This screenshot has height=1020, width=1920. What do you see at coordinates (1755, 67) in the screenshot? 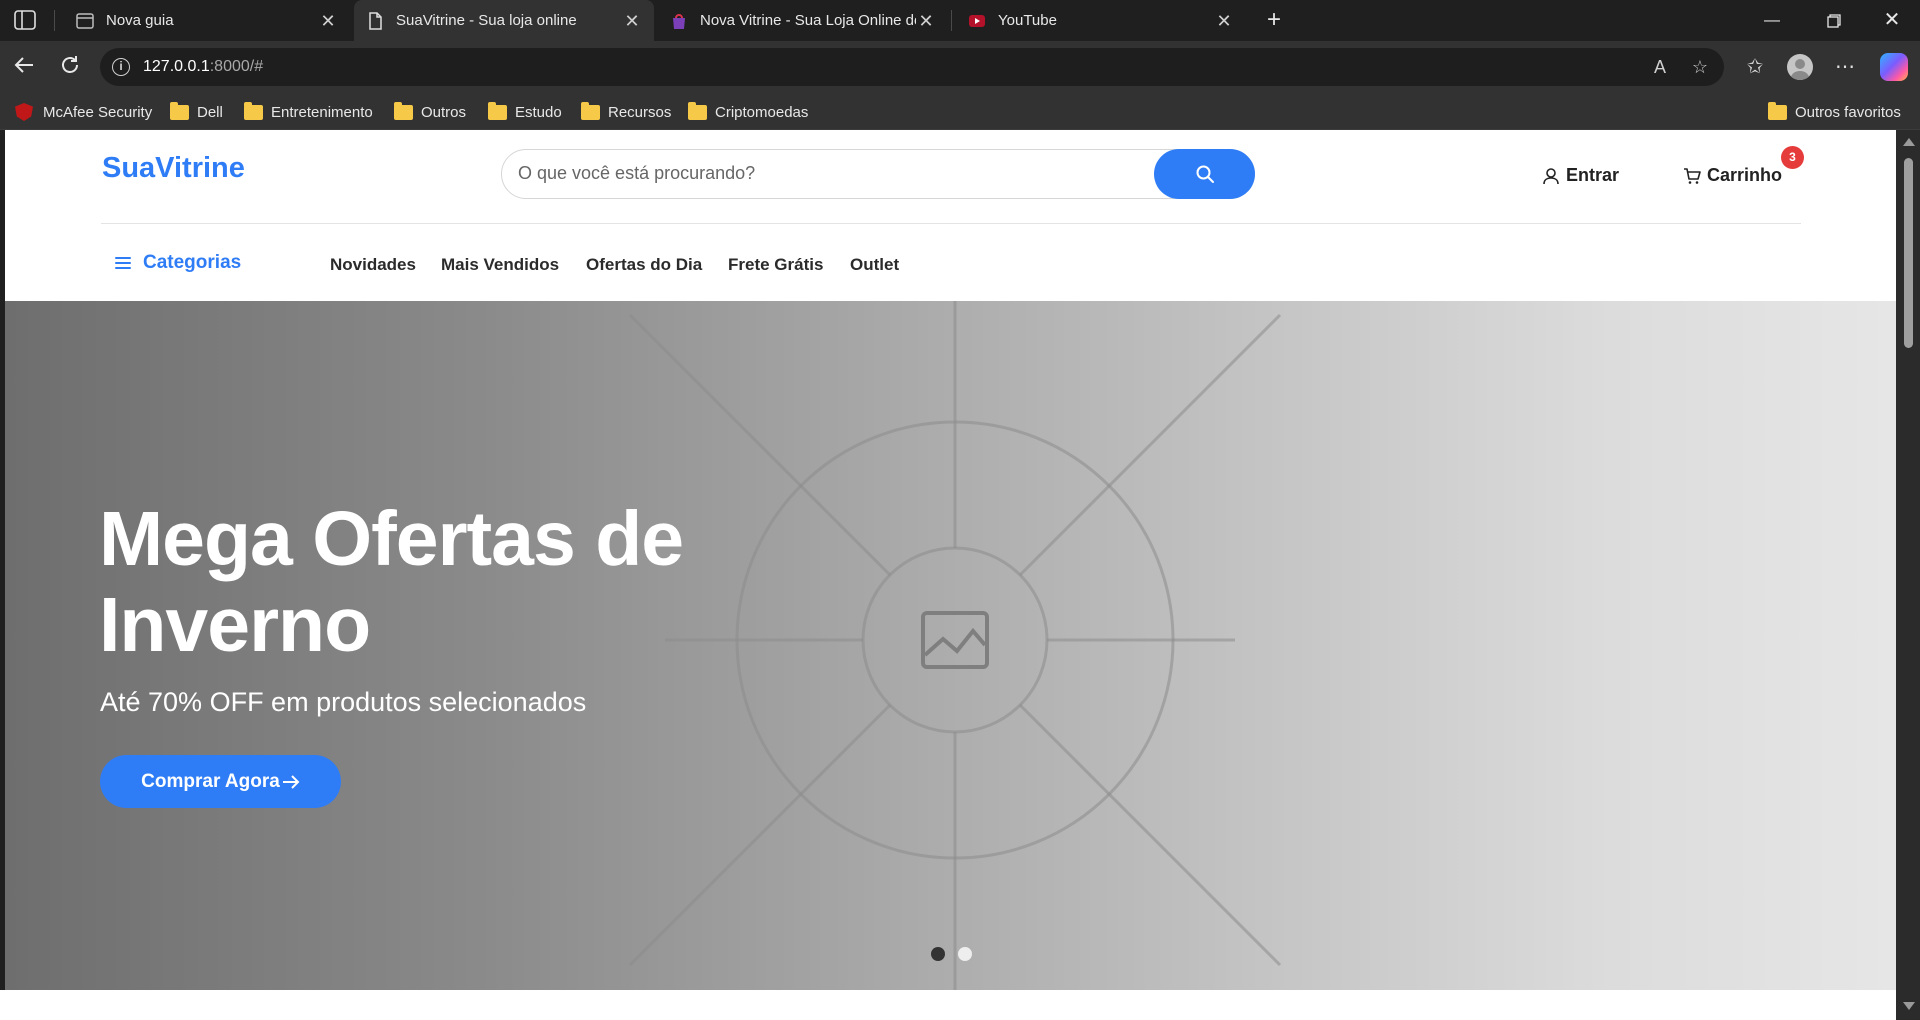
I see `favorites-icon: ✩` at bounding box center [1755, 67].